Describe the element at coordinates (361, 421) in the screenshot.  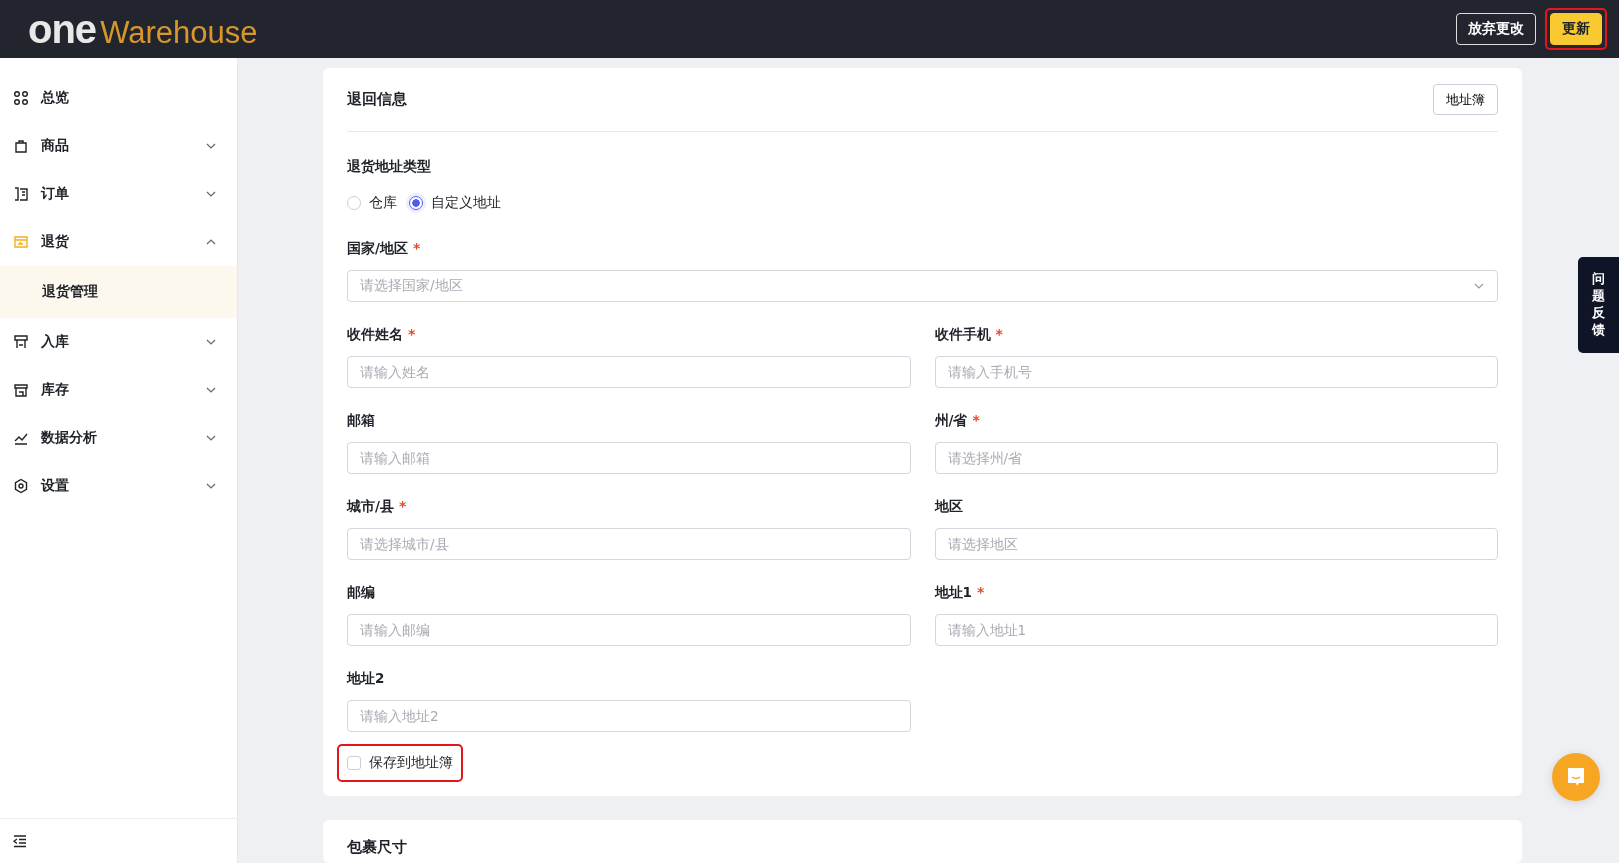
I see `field-label: 邮箱` at that location.